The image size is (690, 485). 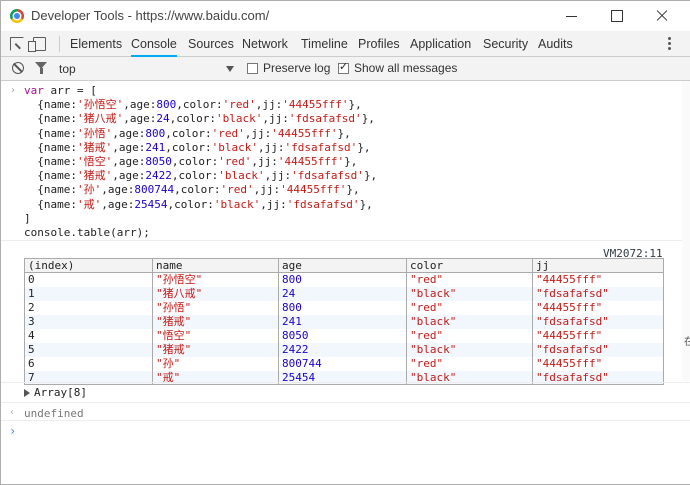 I want to click on cell-index: 2, so click(x=88, y=307).